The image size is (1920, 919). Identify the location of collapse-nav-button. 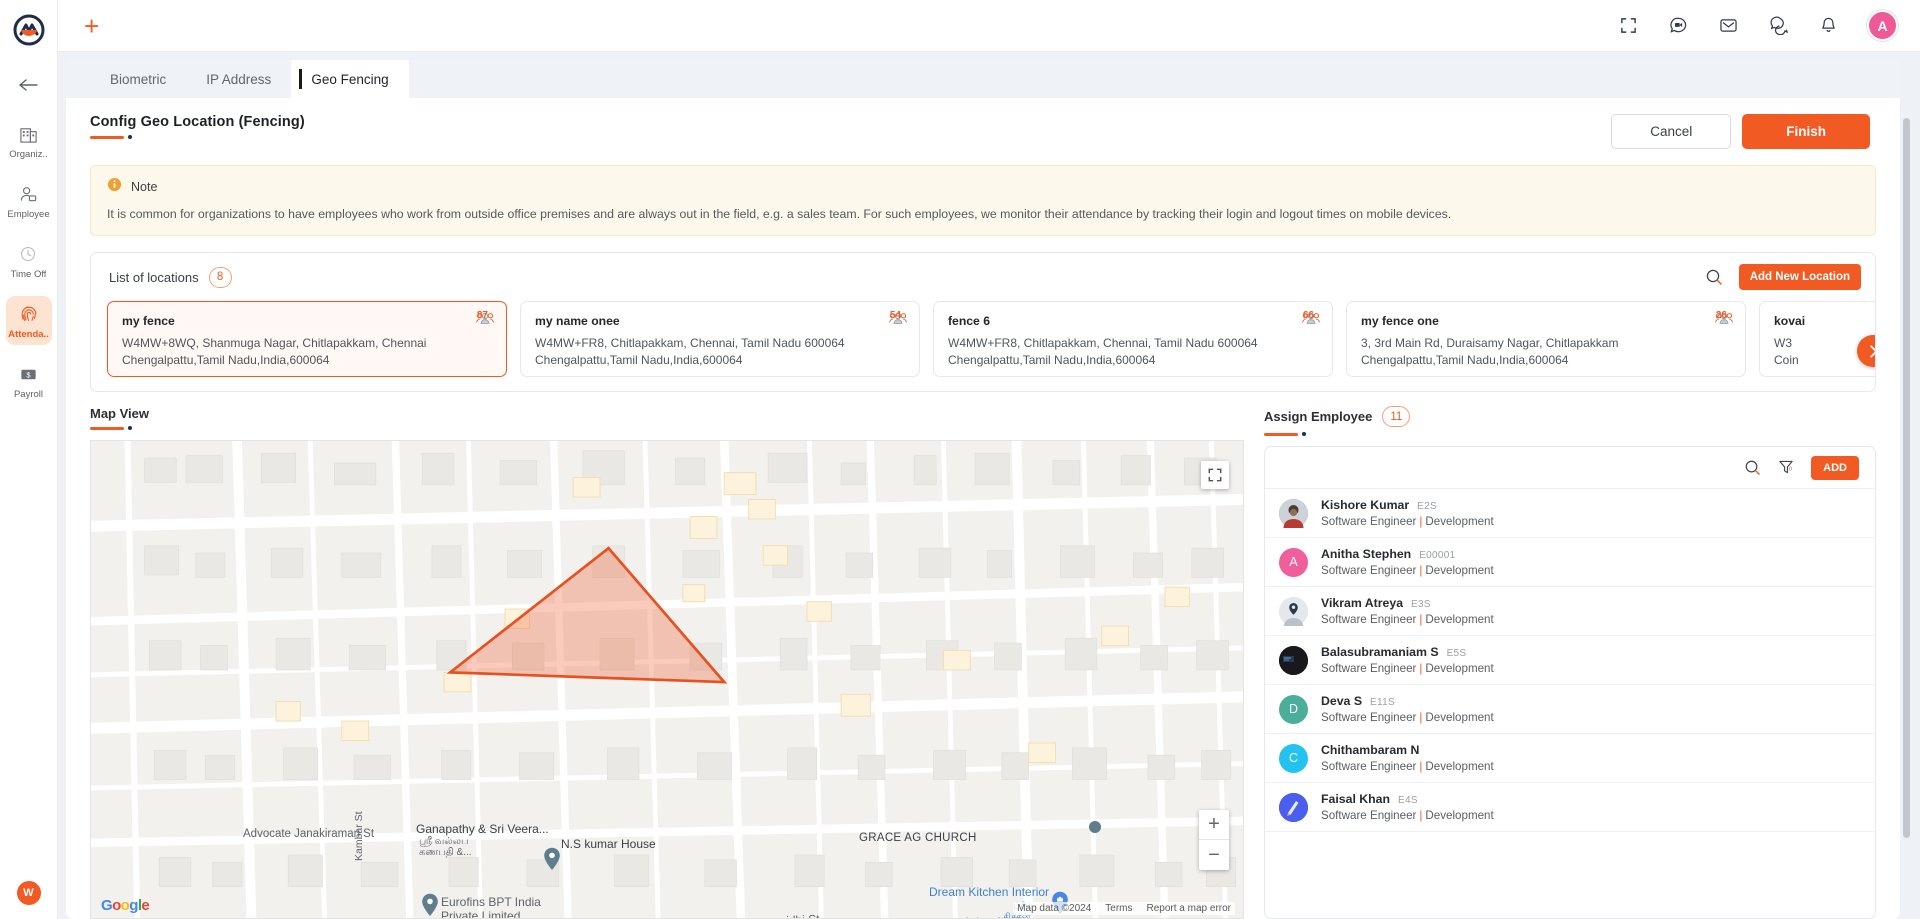
(29, 85).